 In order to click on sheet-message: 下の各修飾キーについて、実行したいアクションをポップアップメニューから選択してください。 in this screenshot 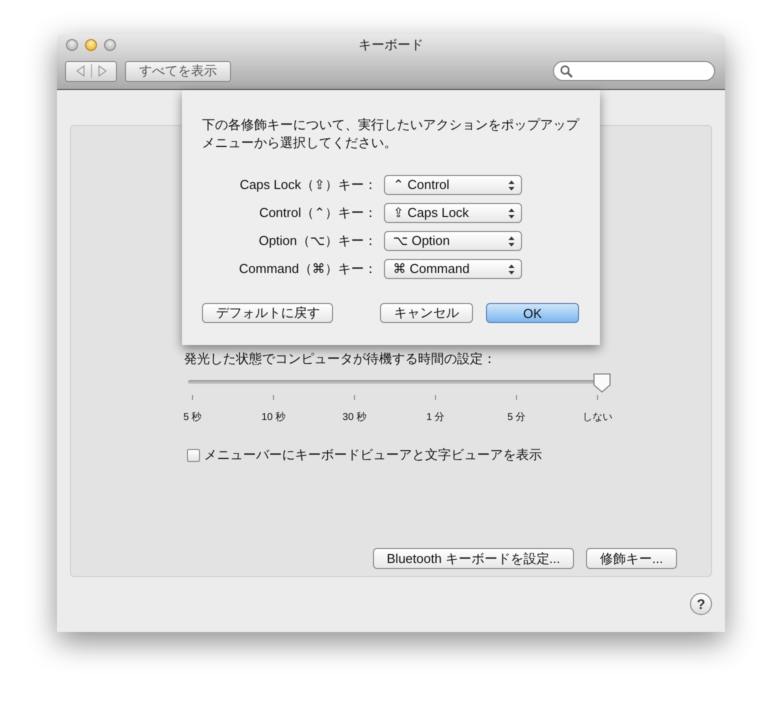, I will do `click(391, 134)`.